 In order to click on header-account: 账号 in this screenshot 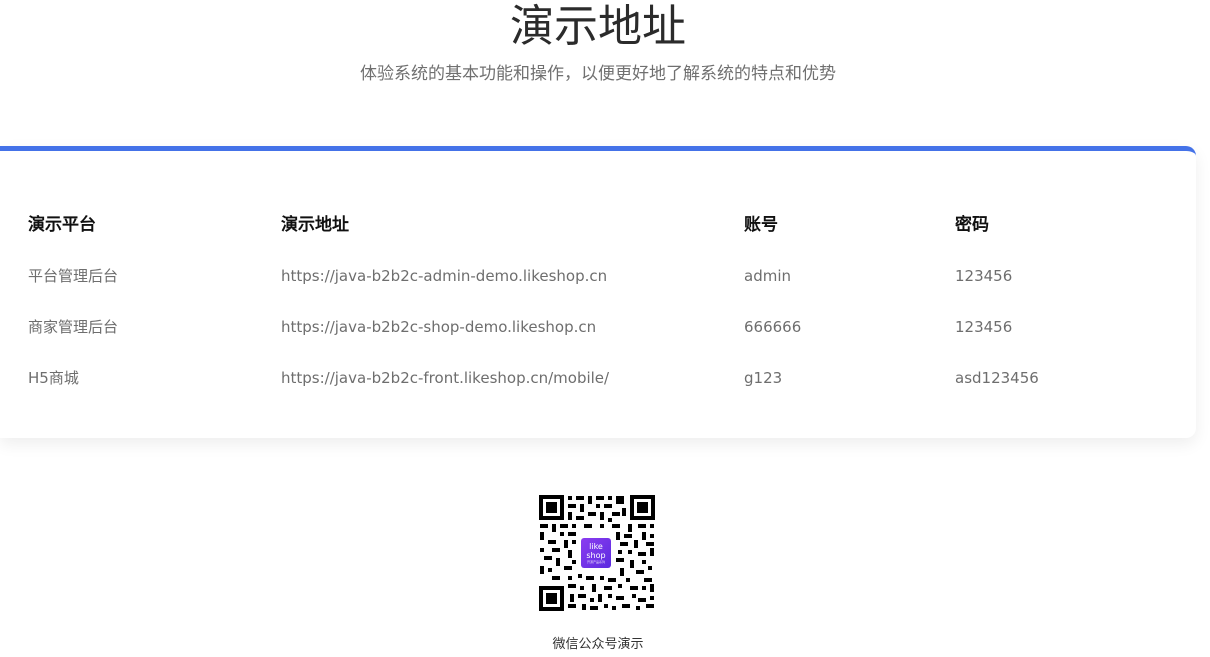, I will do `click(761, 225)`.